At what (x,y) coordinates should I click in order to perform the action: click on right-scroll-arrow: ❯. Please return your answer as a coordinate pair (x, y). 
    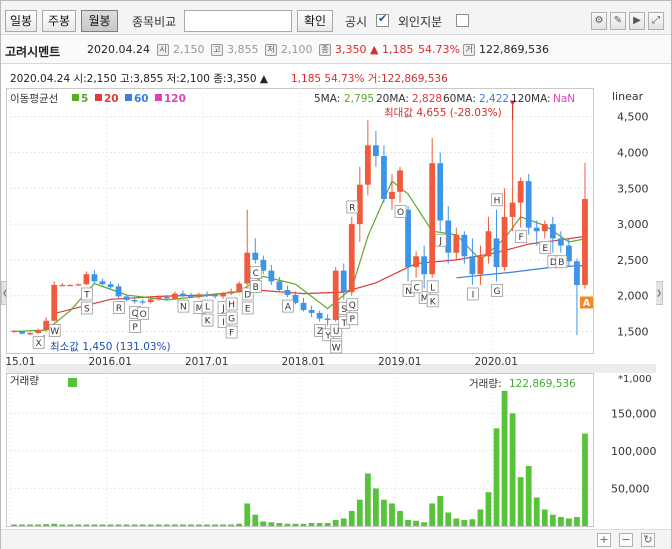
    Looking at the image, I should click on (659, 293).